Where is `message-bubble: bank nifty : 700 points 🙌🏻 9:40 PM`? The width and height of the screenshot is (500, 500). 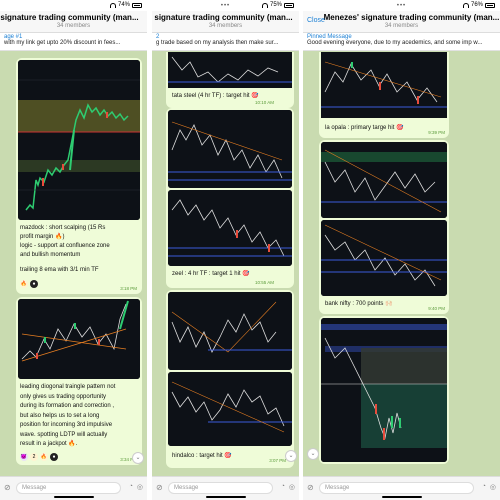
message-bubble: bank nifty : 700 points 🙌🏻 9:40 PM is located at coordinates (384, 227).